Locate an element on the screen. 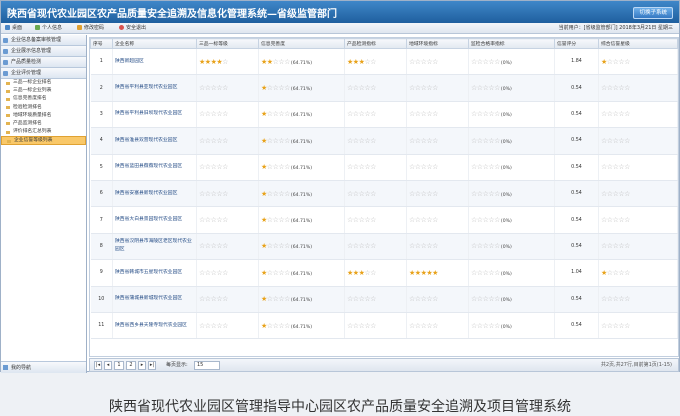 This screenshot has width=680, height=416. column-header: 序号 is located at coordinates (101, 43).